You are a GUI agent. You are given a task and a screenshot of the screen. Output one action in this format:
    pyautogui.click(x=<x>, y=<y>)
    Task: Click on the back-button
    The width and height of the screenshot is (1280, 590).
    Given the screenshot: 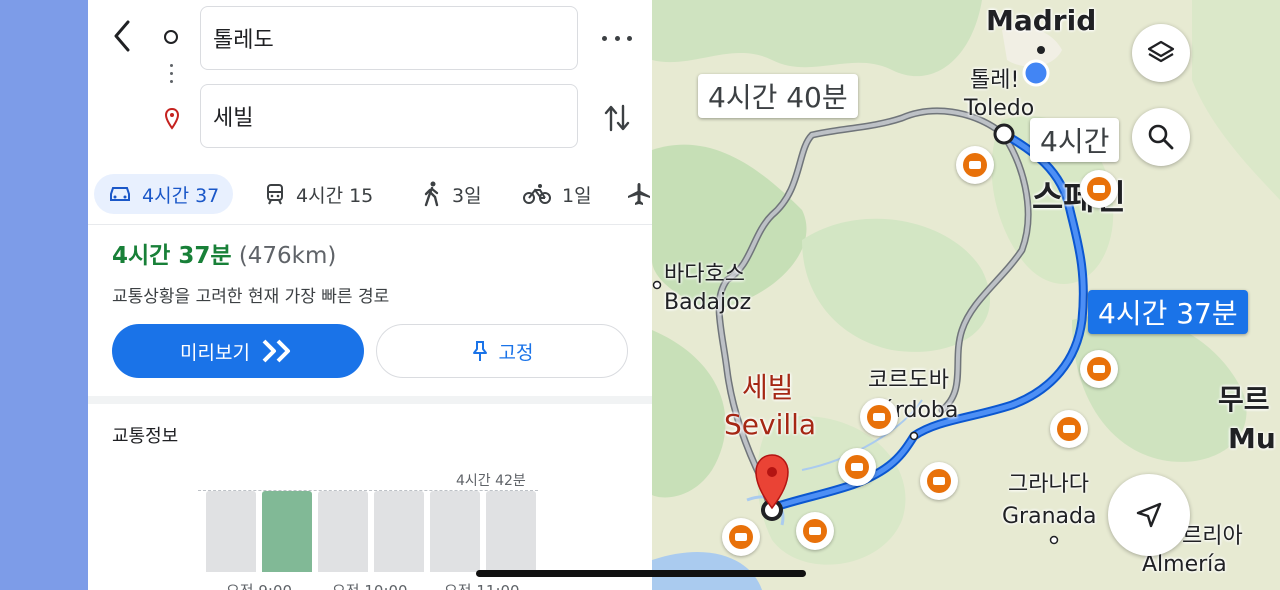 What is the action you would take?
    pyautogui.click(x=122, y=36)
    